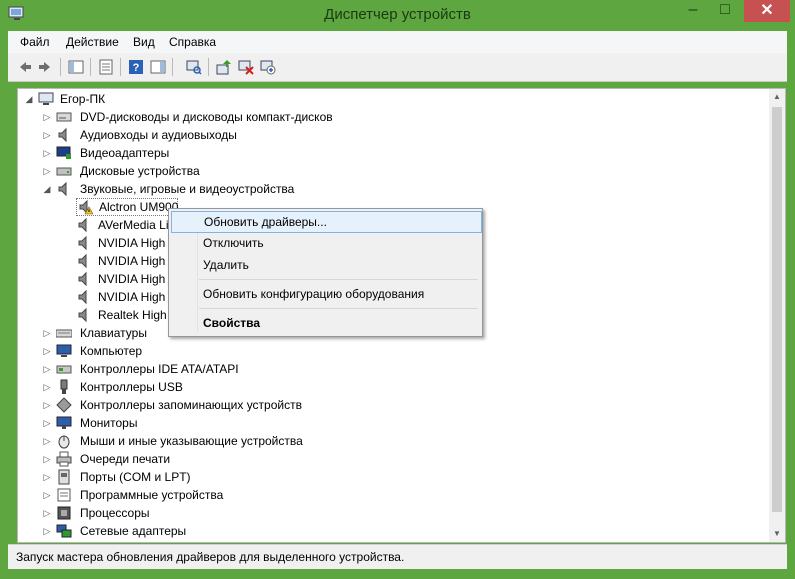  I want to click on tree-category-print-queues: ▷ Очереди печати, so click(402, 459).